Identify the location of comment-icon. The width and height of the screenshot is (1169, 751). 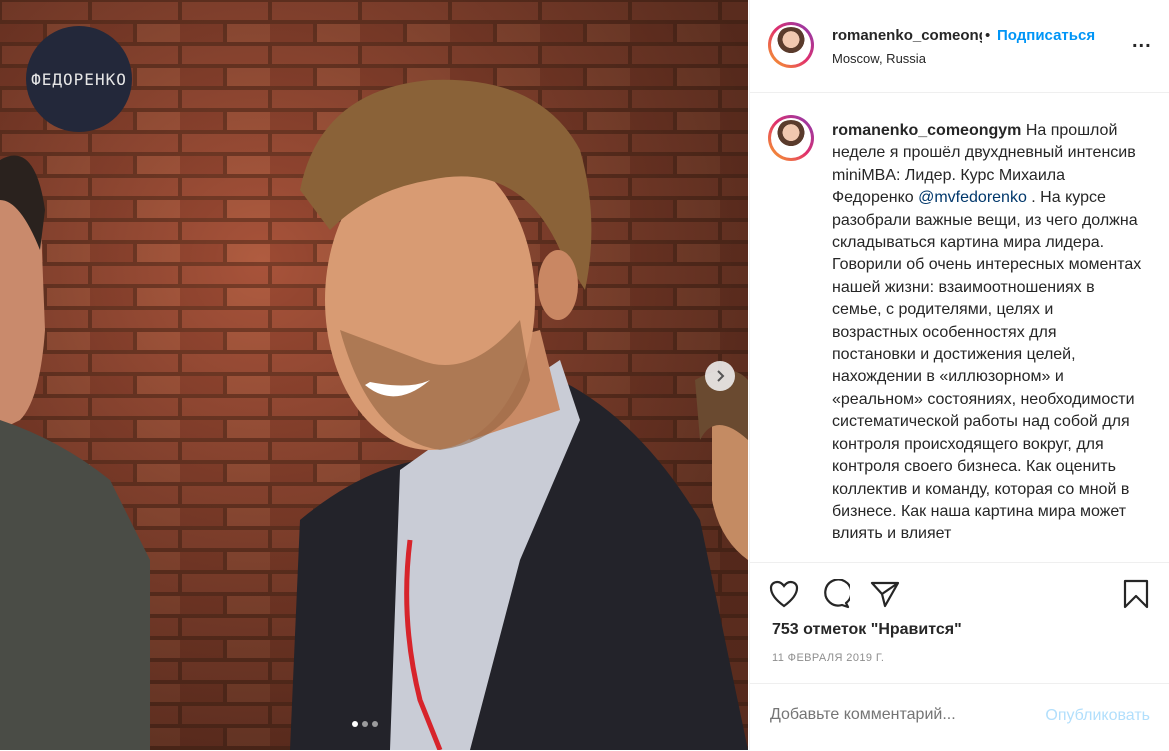
(837, 594).